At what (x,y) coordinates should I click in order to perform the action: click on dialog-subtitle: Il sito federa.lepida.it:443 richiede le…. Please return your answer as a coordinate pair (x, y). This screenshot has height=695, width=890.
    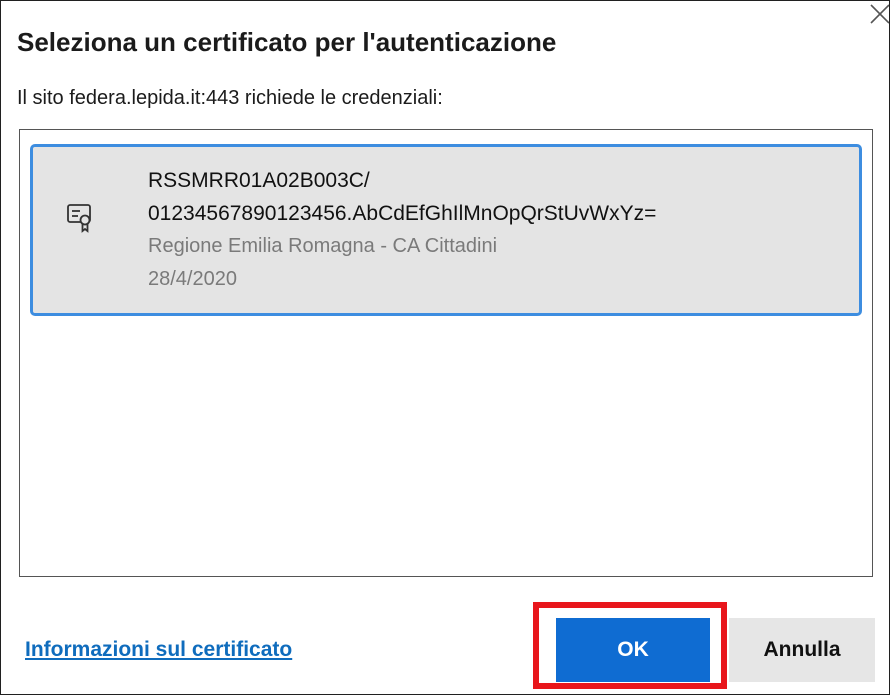
    Looking at the image, I should click on (230, 98).